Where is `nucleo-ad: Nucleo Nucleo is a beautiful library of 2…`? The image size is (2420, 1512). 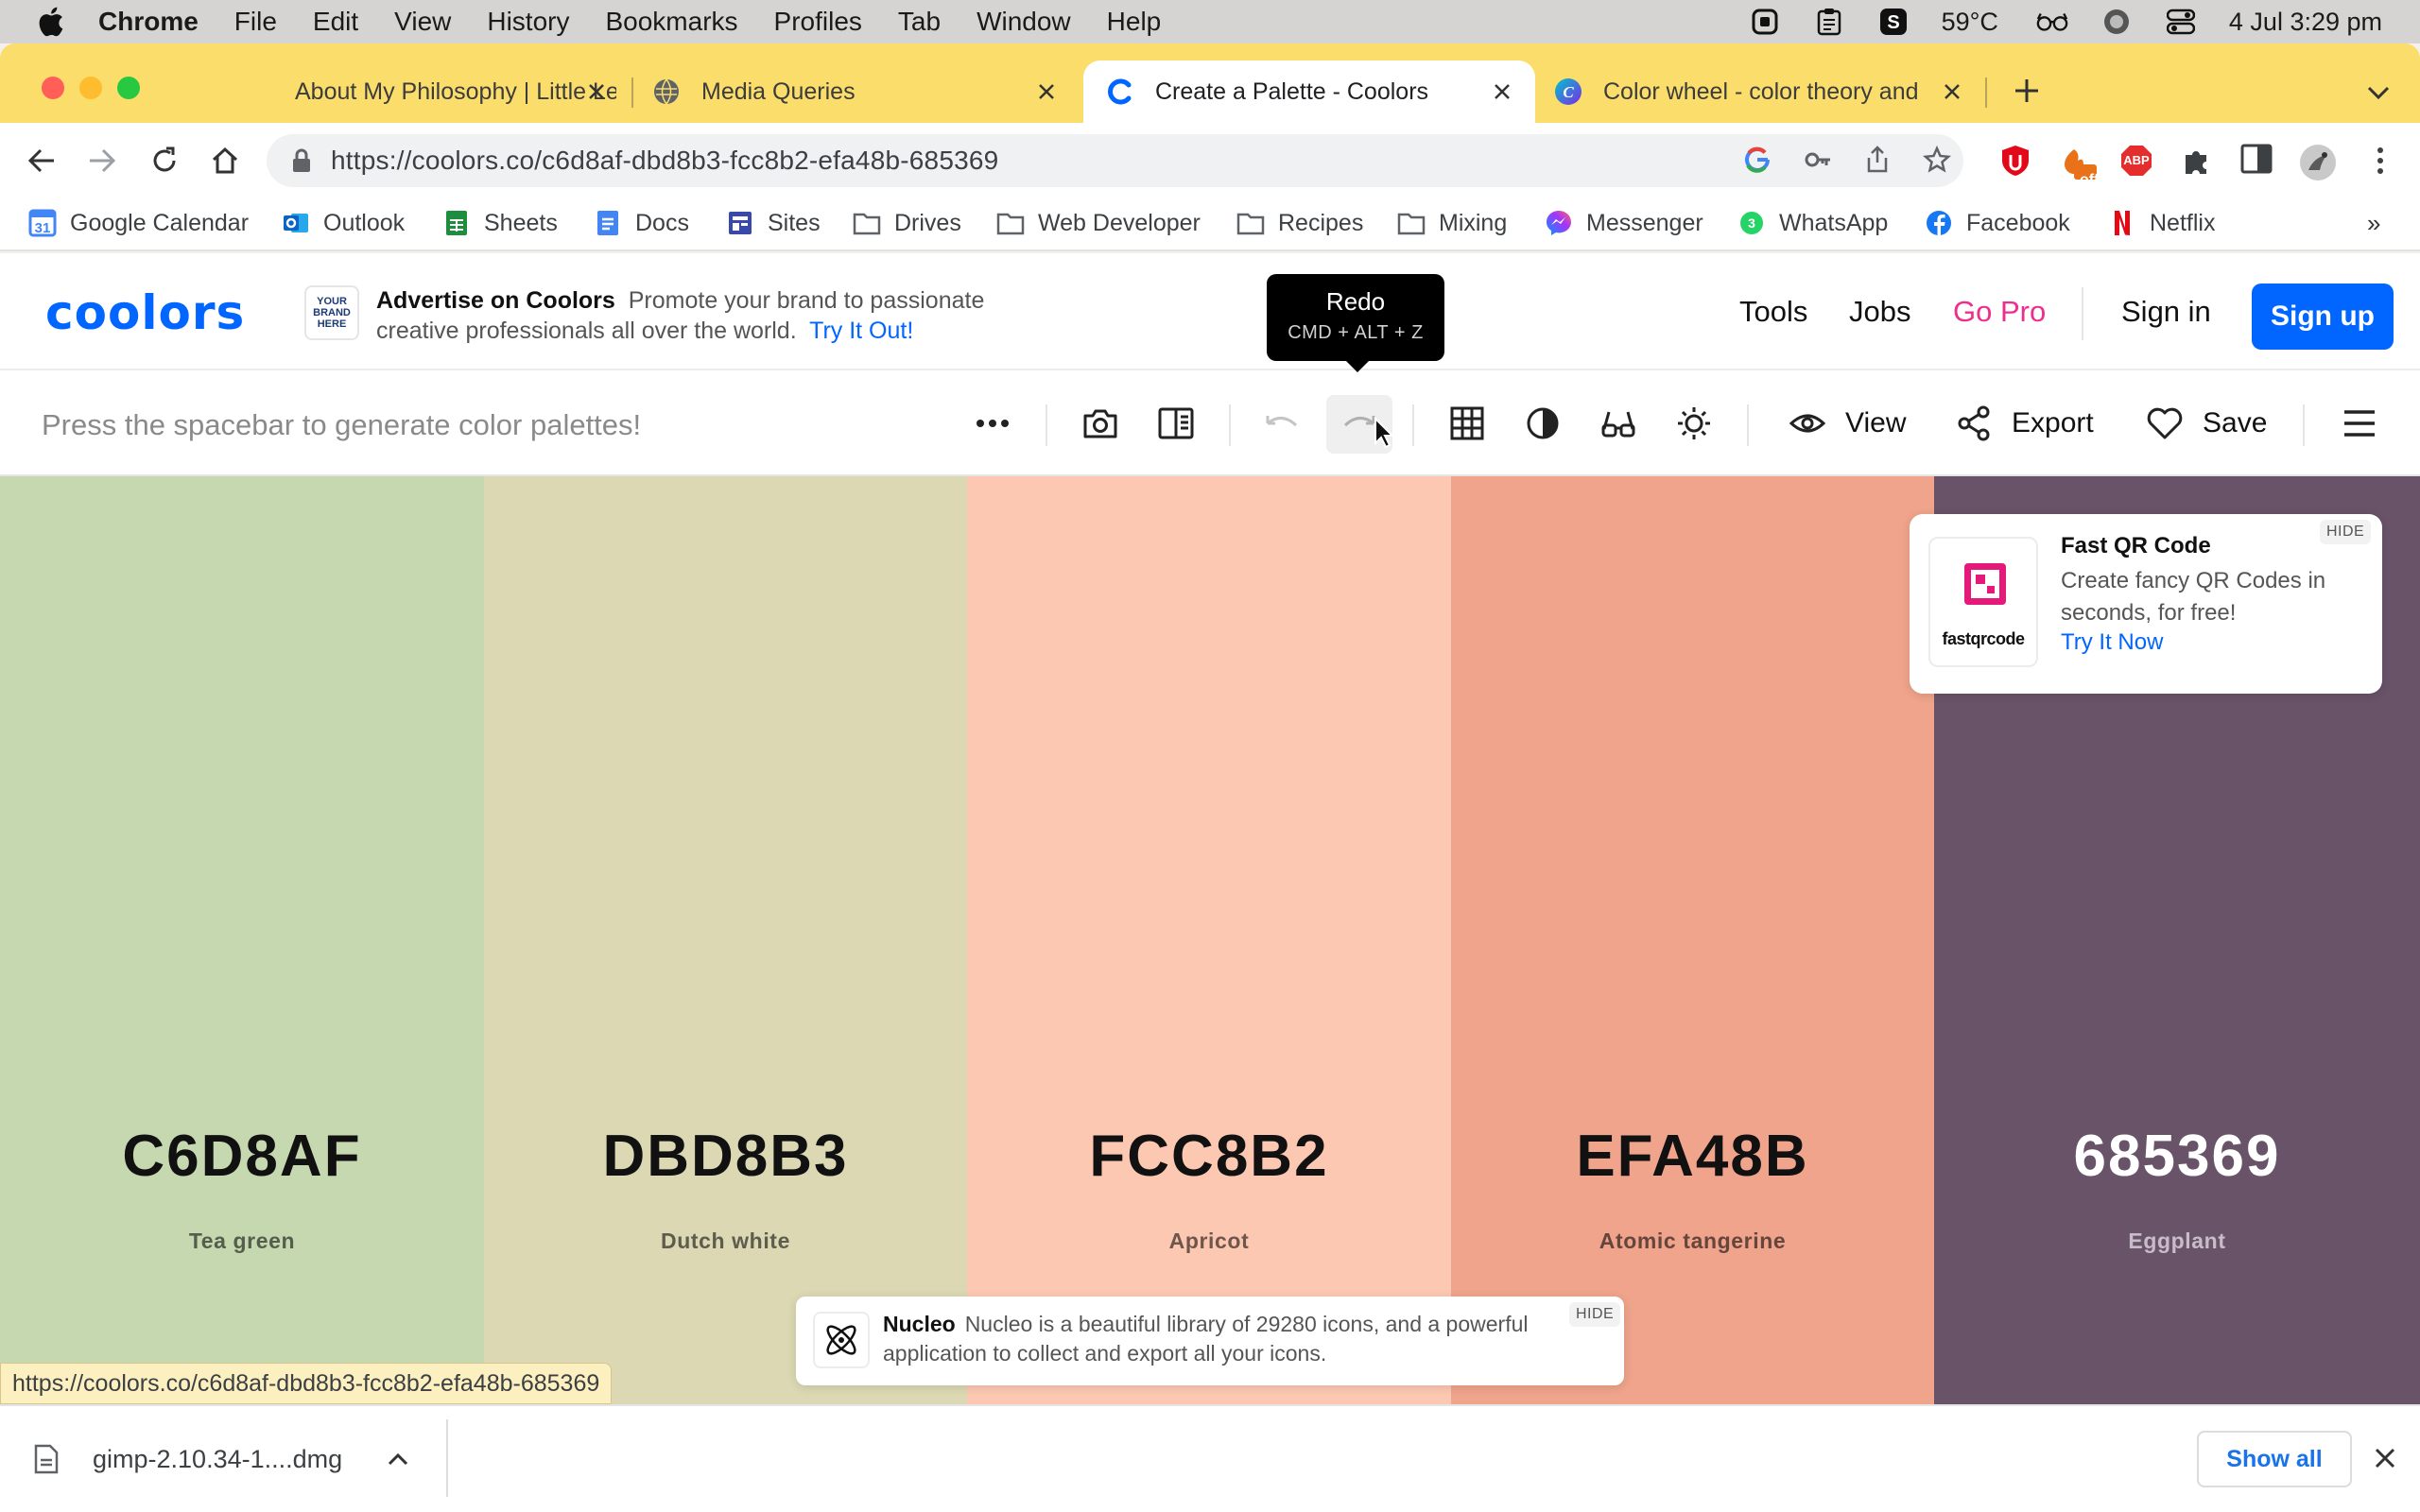 nucleo-ad: Nucleo Nucleo is a beautiful library of 2… is located at coordinates (1210, 1341).